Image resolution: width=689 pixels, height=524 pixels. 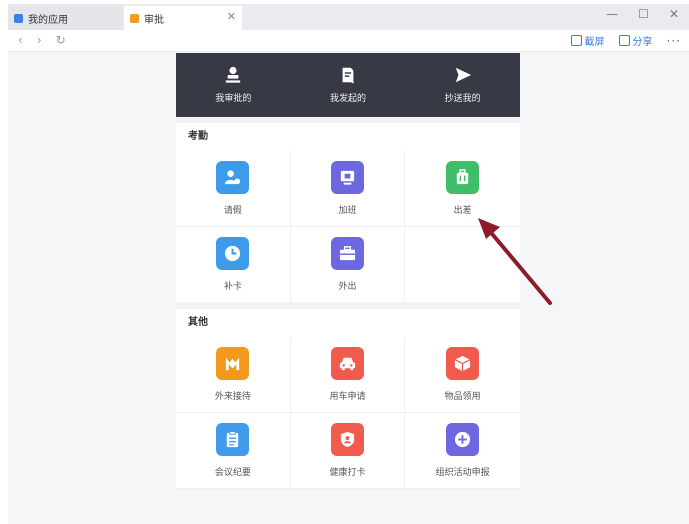 I want to click on app-label: 外来接待, so click(x=232, y=397).